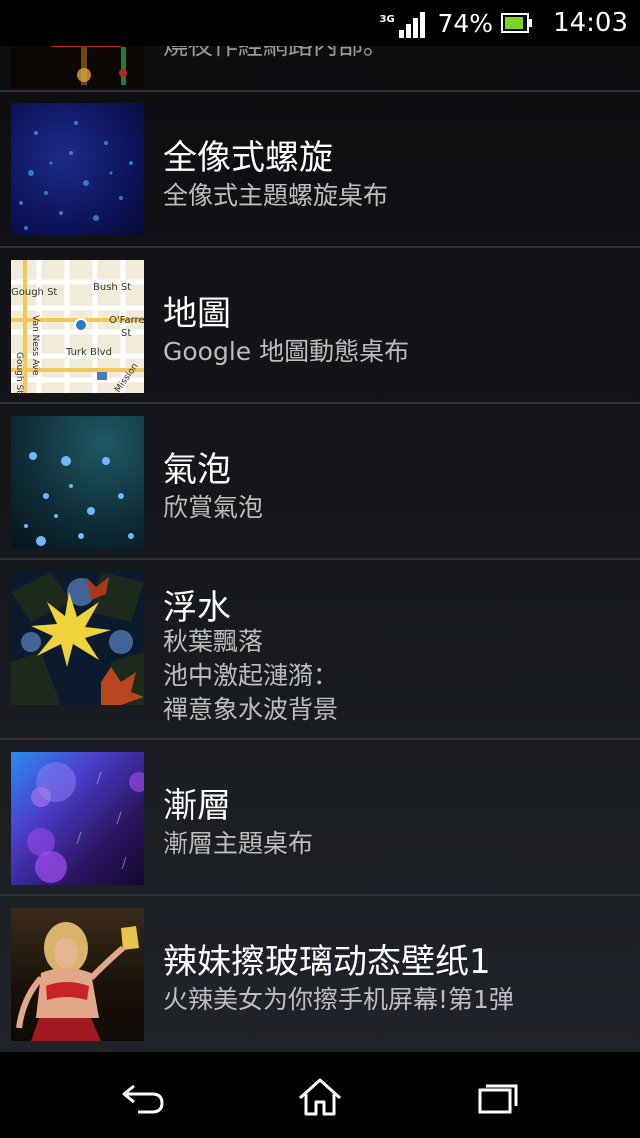  Describe the element at coordinates (414, 23) in the screenshot. I see `signal-strength-icon` at that location.